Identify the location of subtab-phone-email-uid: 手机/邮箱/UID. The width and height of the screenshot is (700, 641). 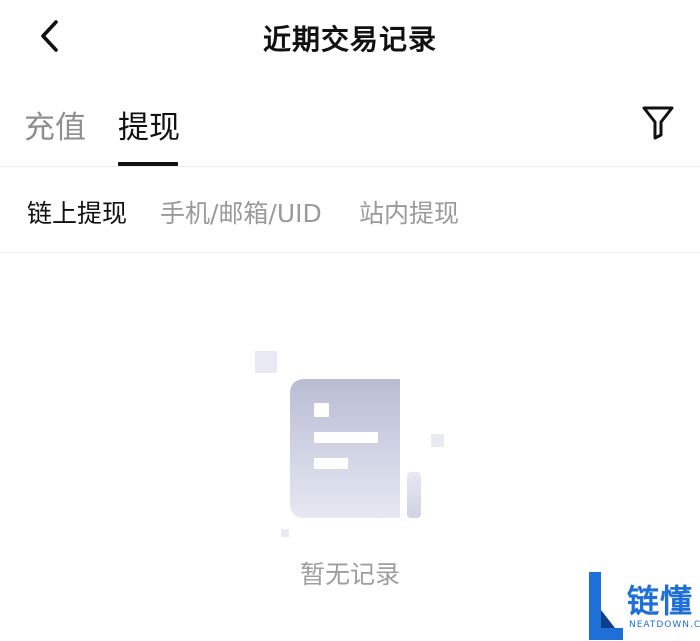
(241, 212).